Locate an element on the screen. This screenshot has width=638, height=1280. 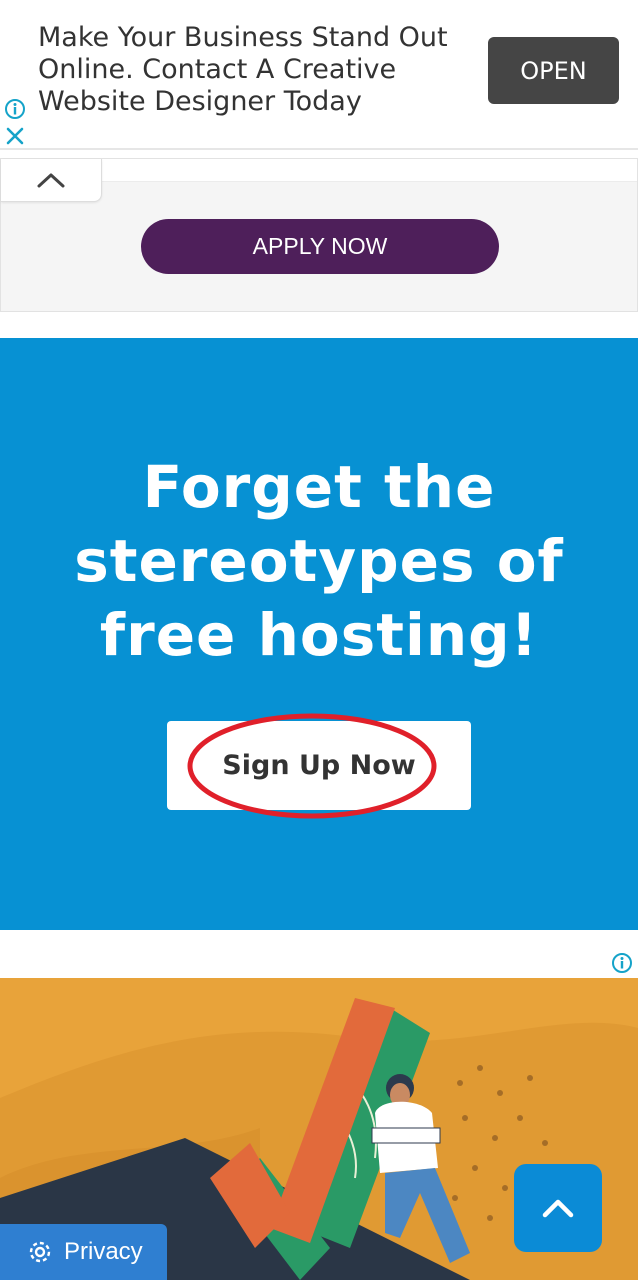
privacy-button: Privacy is located at coordinates (83, 1252).